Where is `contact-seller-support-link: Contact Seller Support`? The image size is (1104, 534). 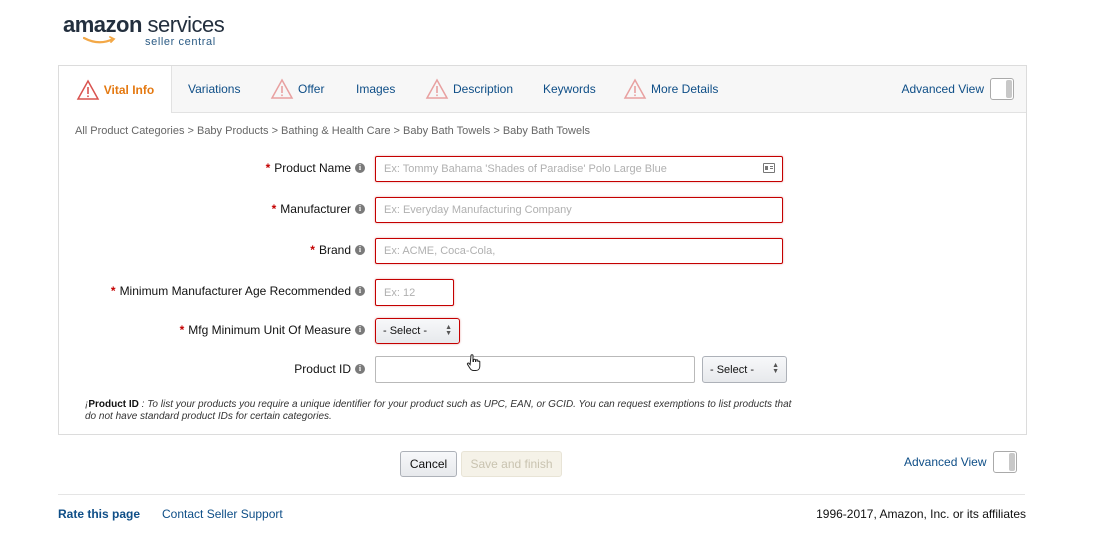 contact-seller-support-link: Contact Seller Support is located at coordinates (222, 514).